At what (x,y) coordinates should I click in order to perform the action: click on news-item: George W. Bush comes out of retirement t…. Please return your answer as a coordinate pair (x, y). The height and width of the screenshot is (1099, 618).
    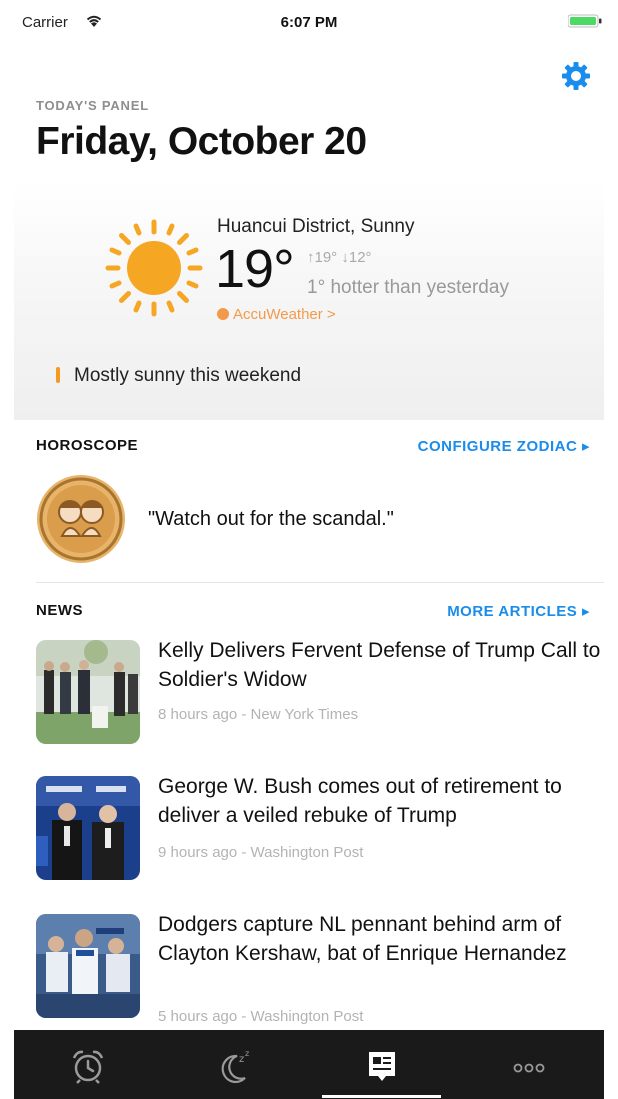
    Looking at the image, I should click on (320, 832).